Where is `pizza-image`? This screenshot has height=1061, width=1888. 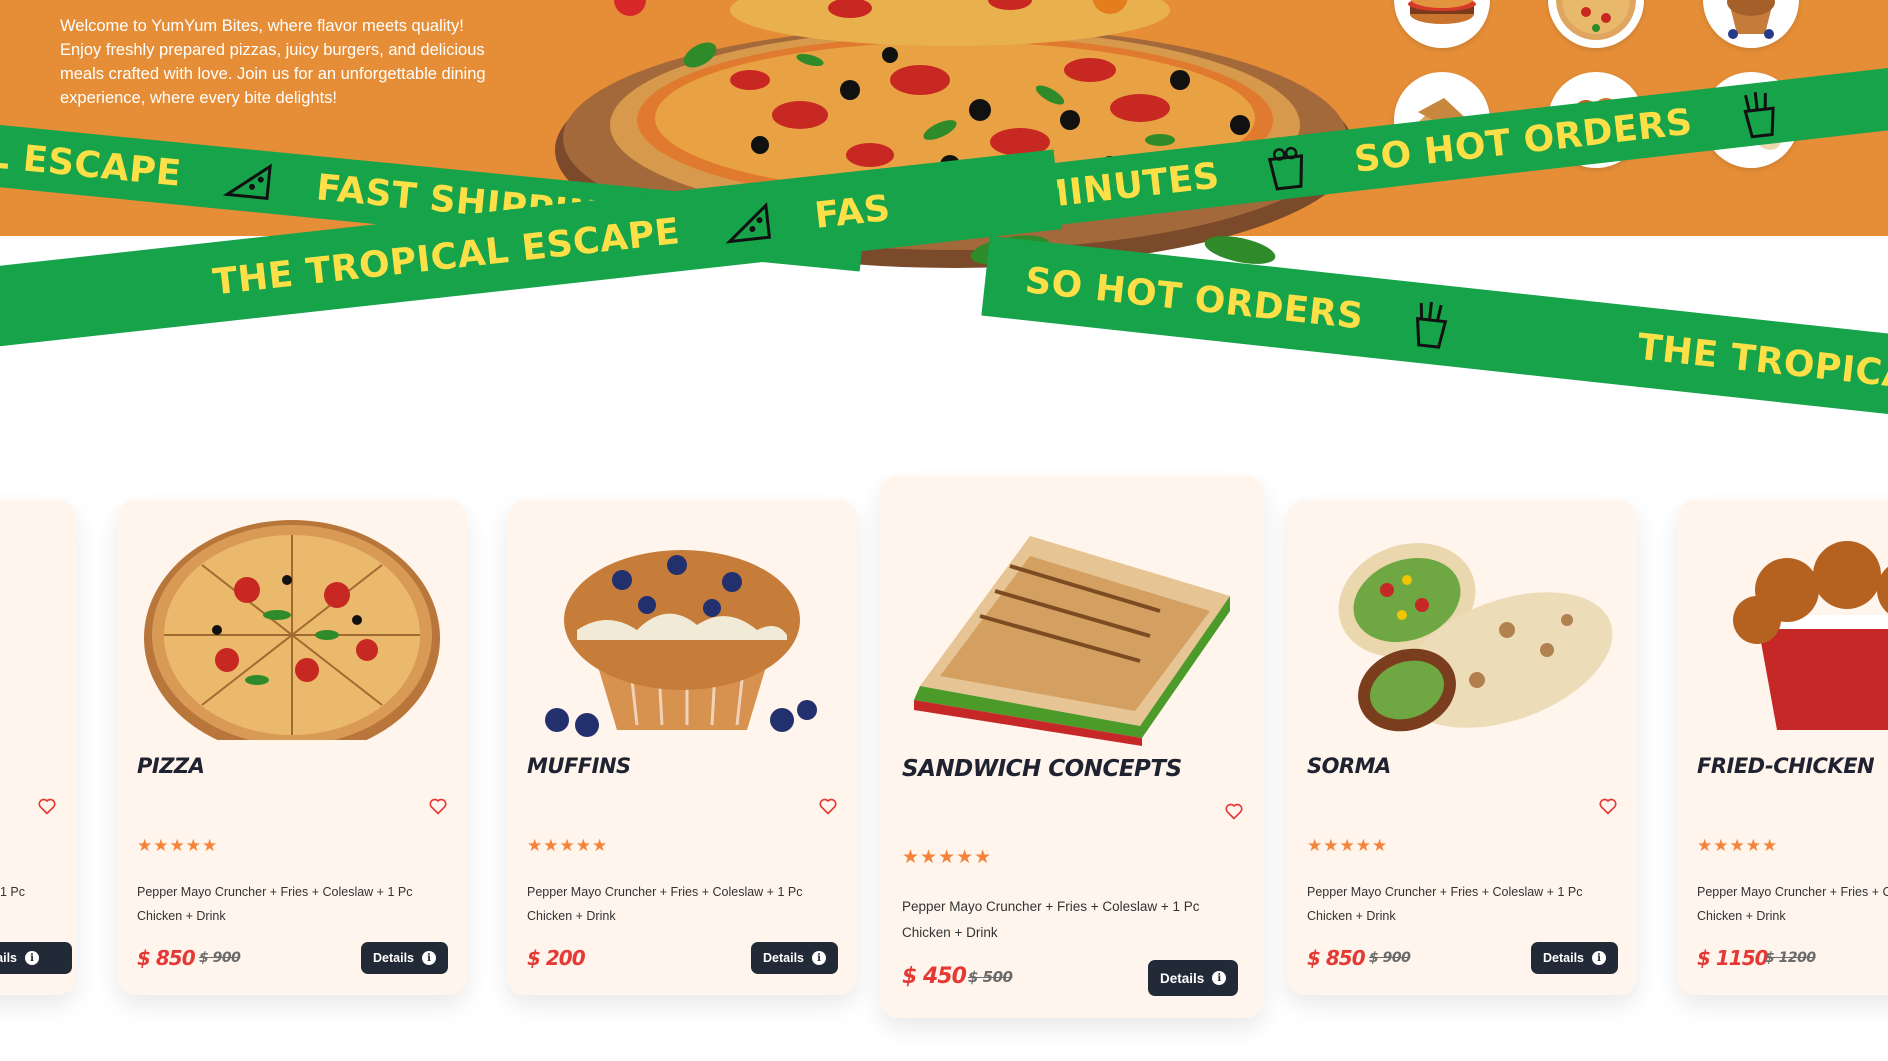 pizza-image is located at coordinates (292, 630).